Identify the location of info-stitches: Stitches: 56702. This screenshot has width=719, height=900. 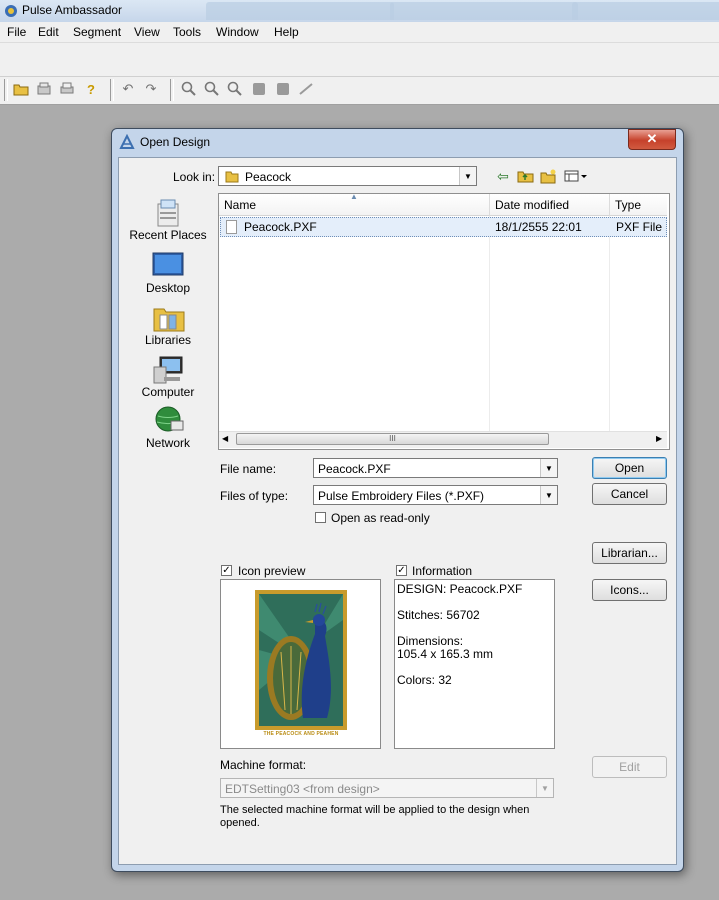
(438, 615).